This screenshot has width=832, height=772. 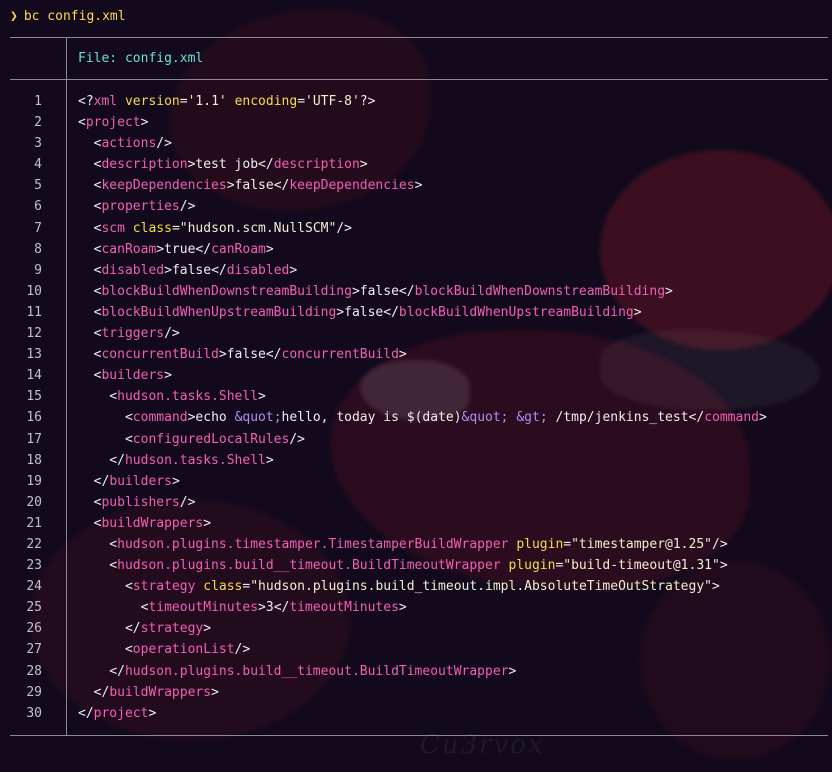 What do you see at coordinates (452, 228) in the screenshot?
I see `code-line: <scm class="hudson.scm.NullSCM"/>` at bounding box center [452, 228].